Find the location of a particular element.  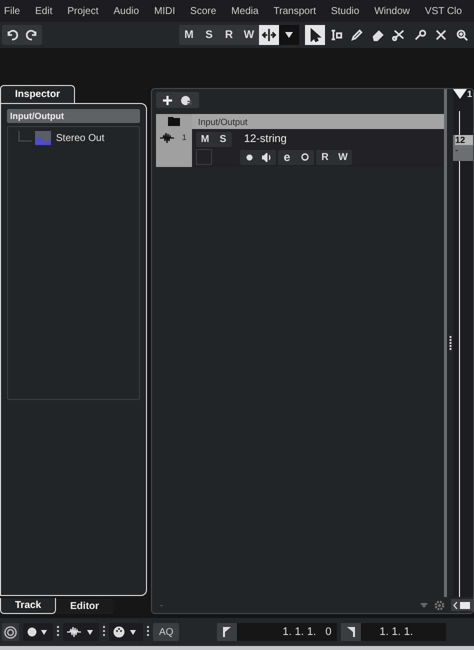

scroll-thumb is located at coordinates (465, 605).